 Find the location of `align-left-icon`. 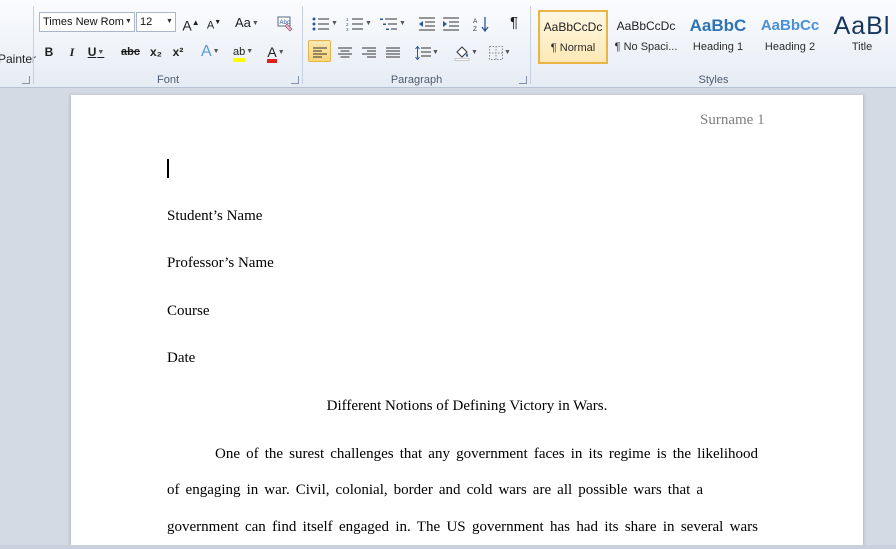

align-left-icon is located at coordinates (319, 52).